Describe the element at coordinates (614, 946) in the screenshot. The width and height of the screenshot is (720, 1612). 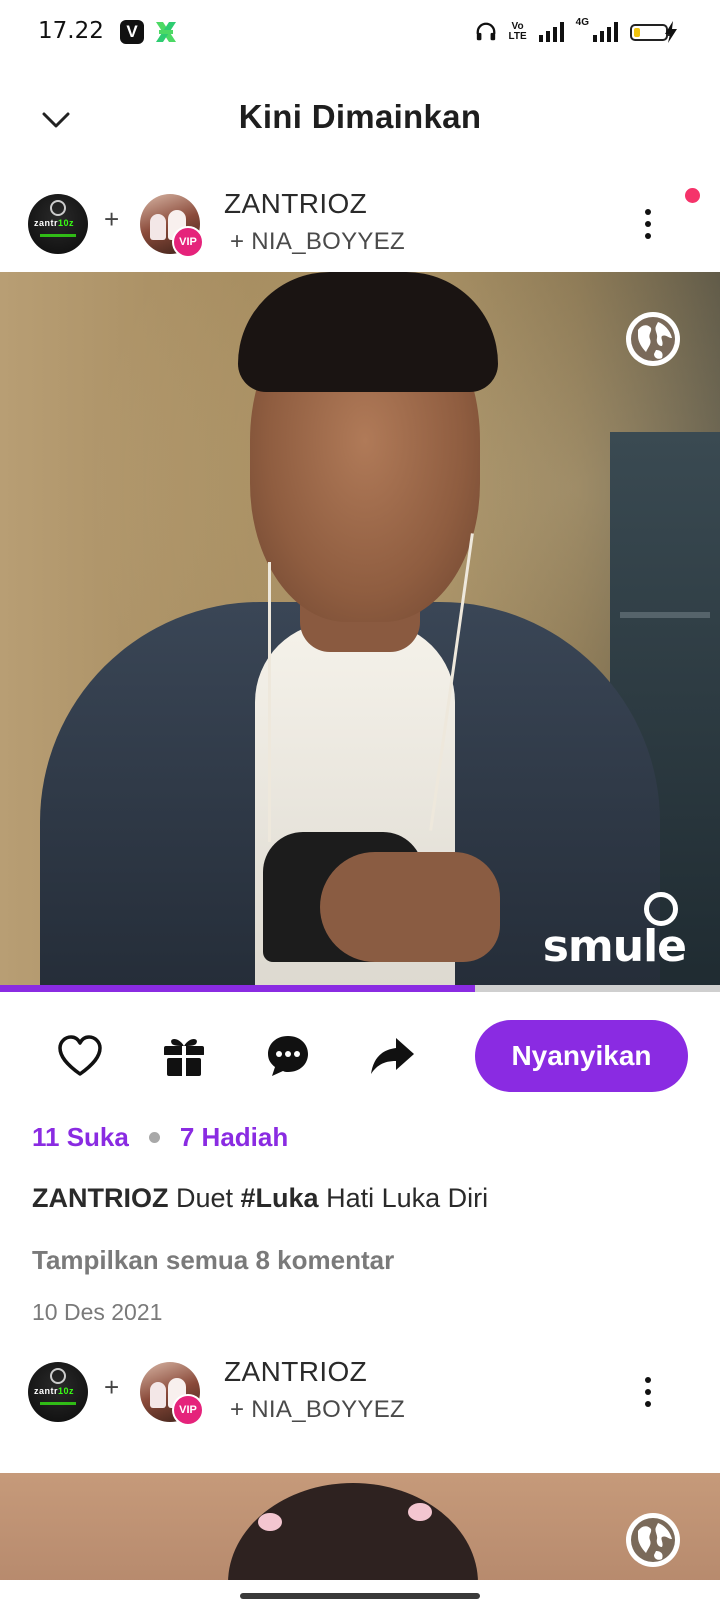
I see `smule-watermark: smule` at that location.